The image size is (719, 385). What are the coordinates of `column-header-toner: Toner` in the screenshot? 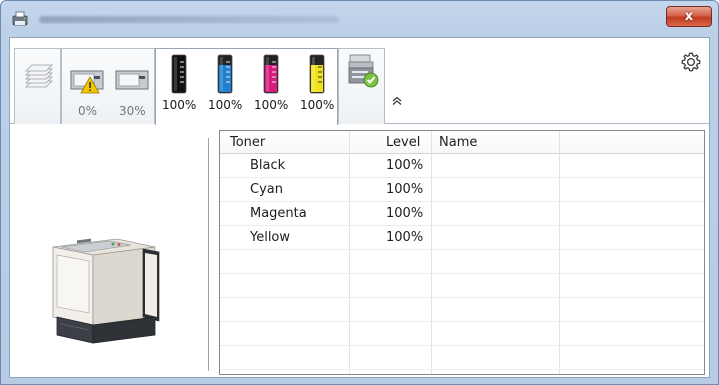 It's located at (247, 142).